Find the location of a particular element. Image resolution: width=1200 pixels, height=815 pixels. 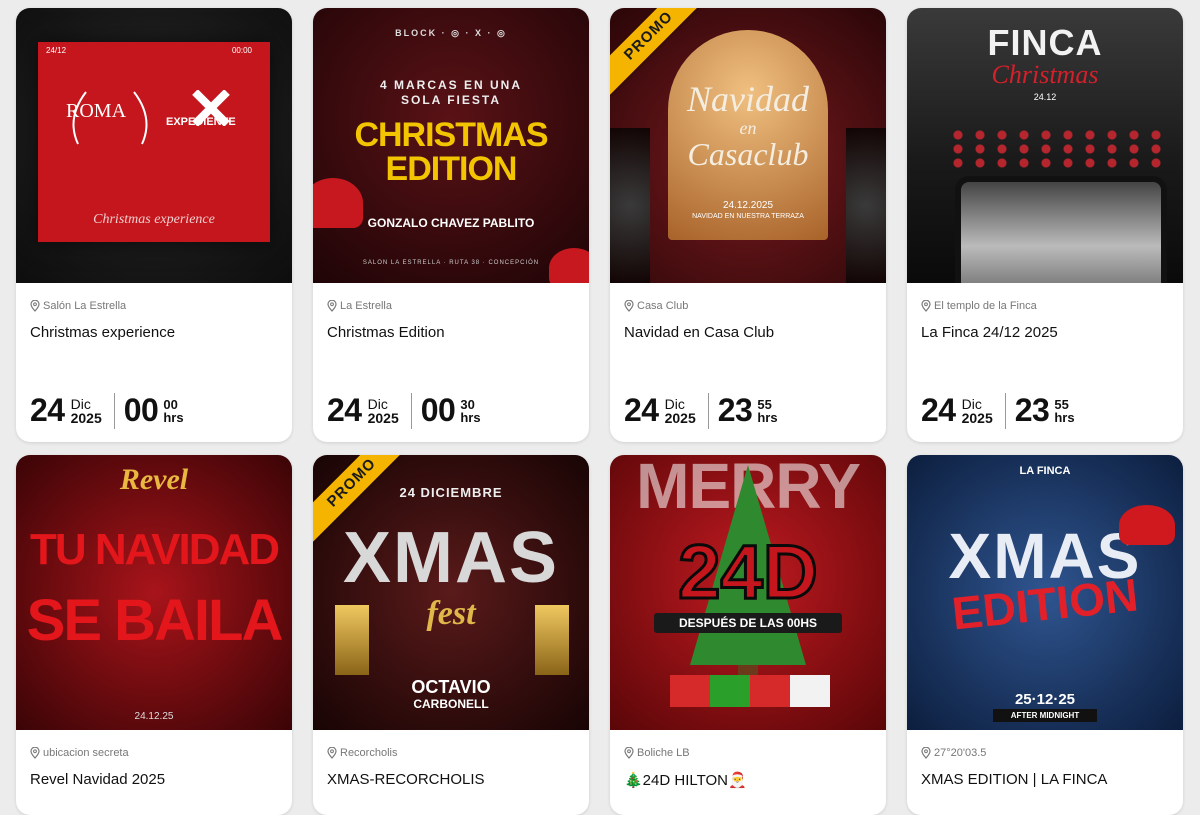

event-poster: FINCA Christmas 24.12 is located at coordinates (1045, 145).